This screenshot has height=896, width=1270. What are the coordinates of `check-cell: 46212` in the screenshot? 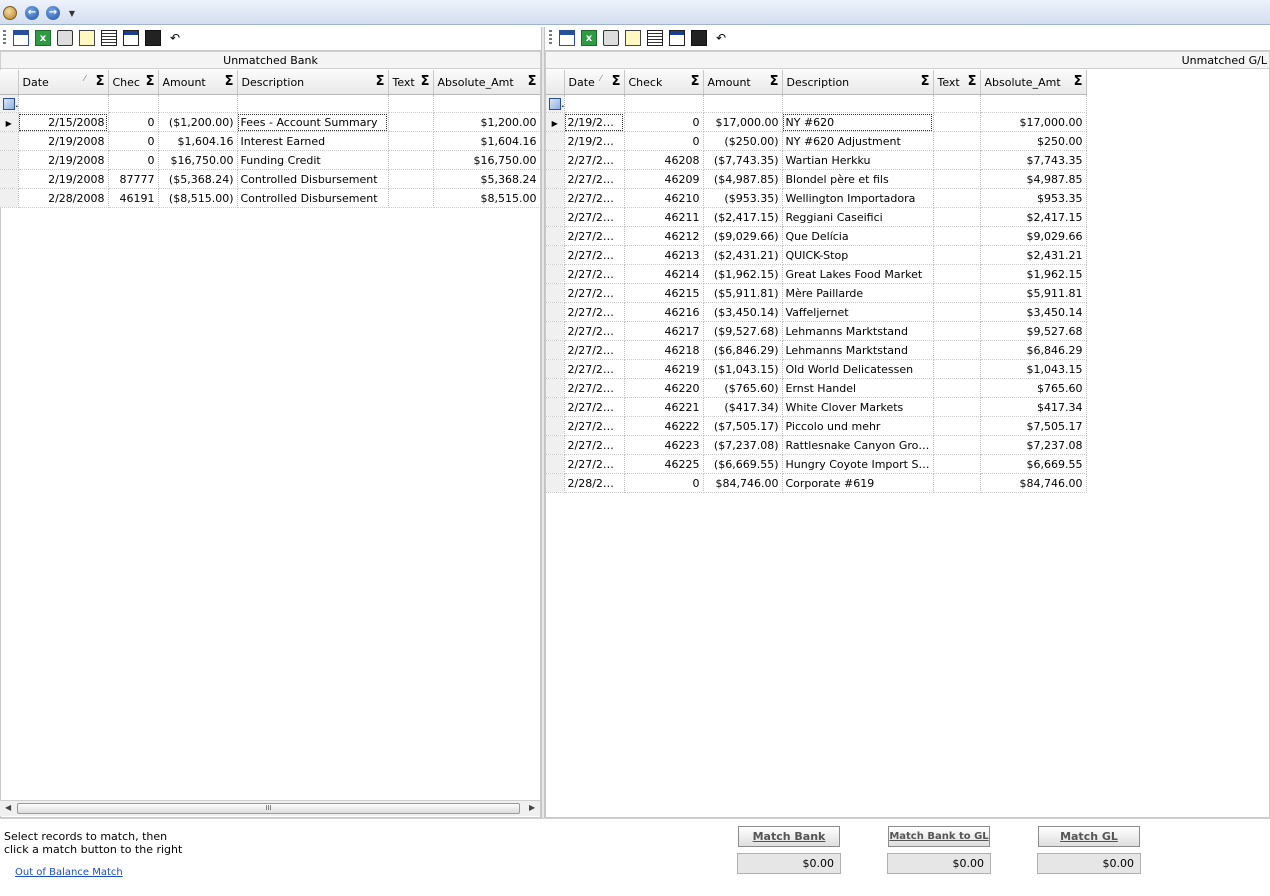 It's located at (664, 236).